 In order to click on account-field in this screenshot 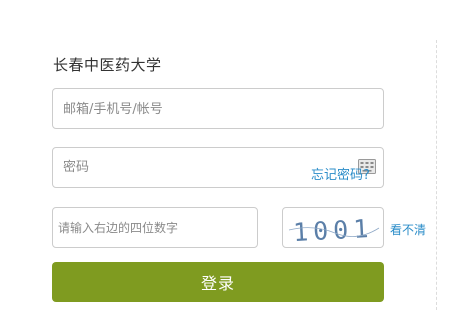, I will do `click(218, 108)`.